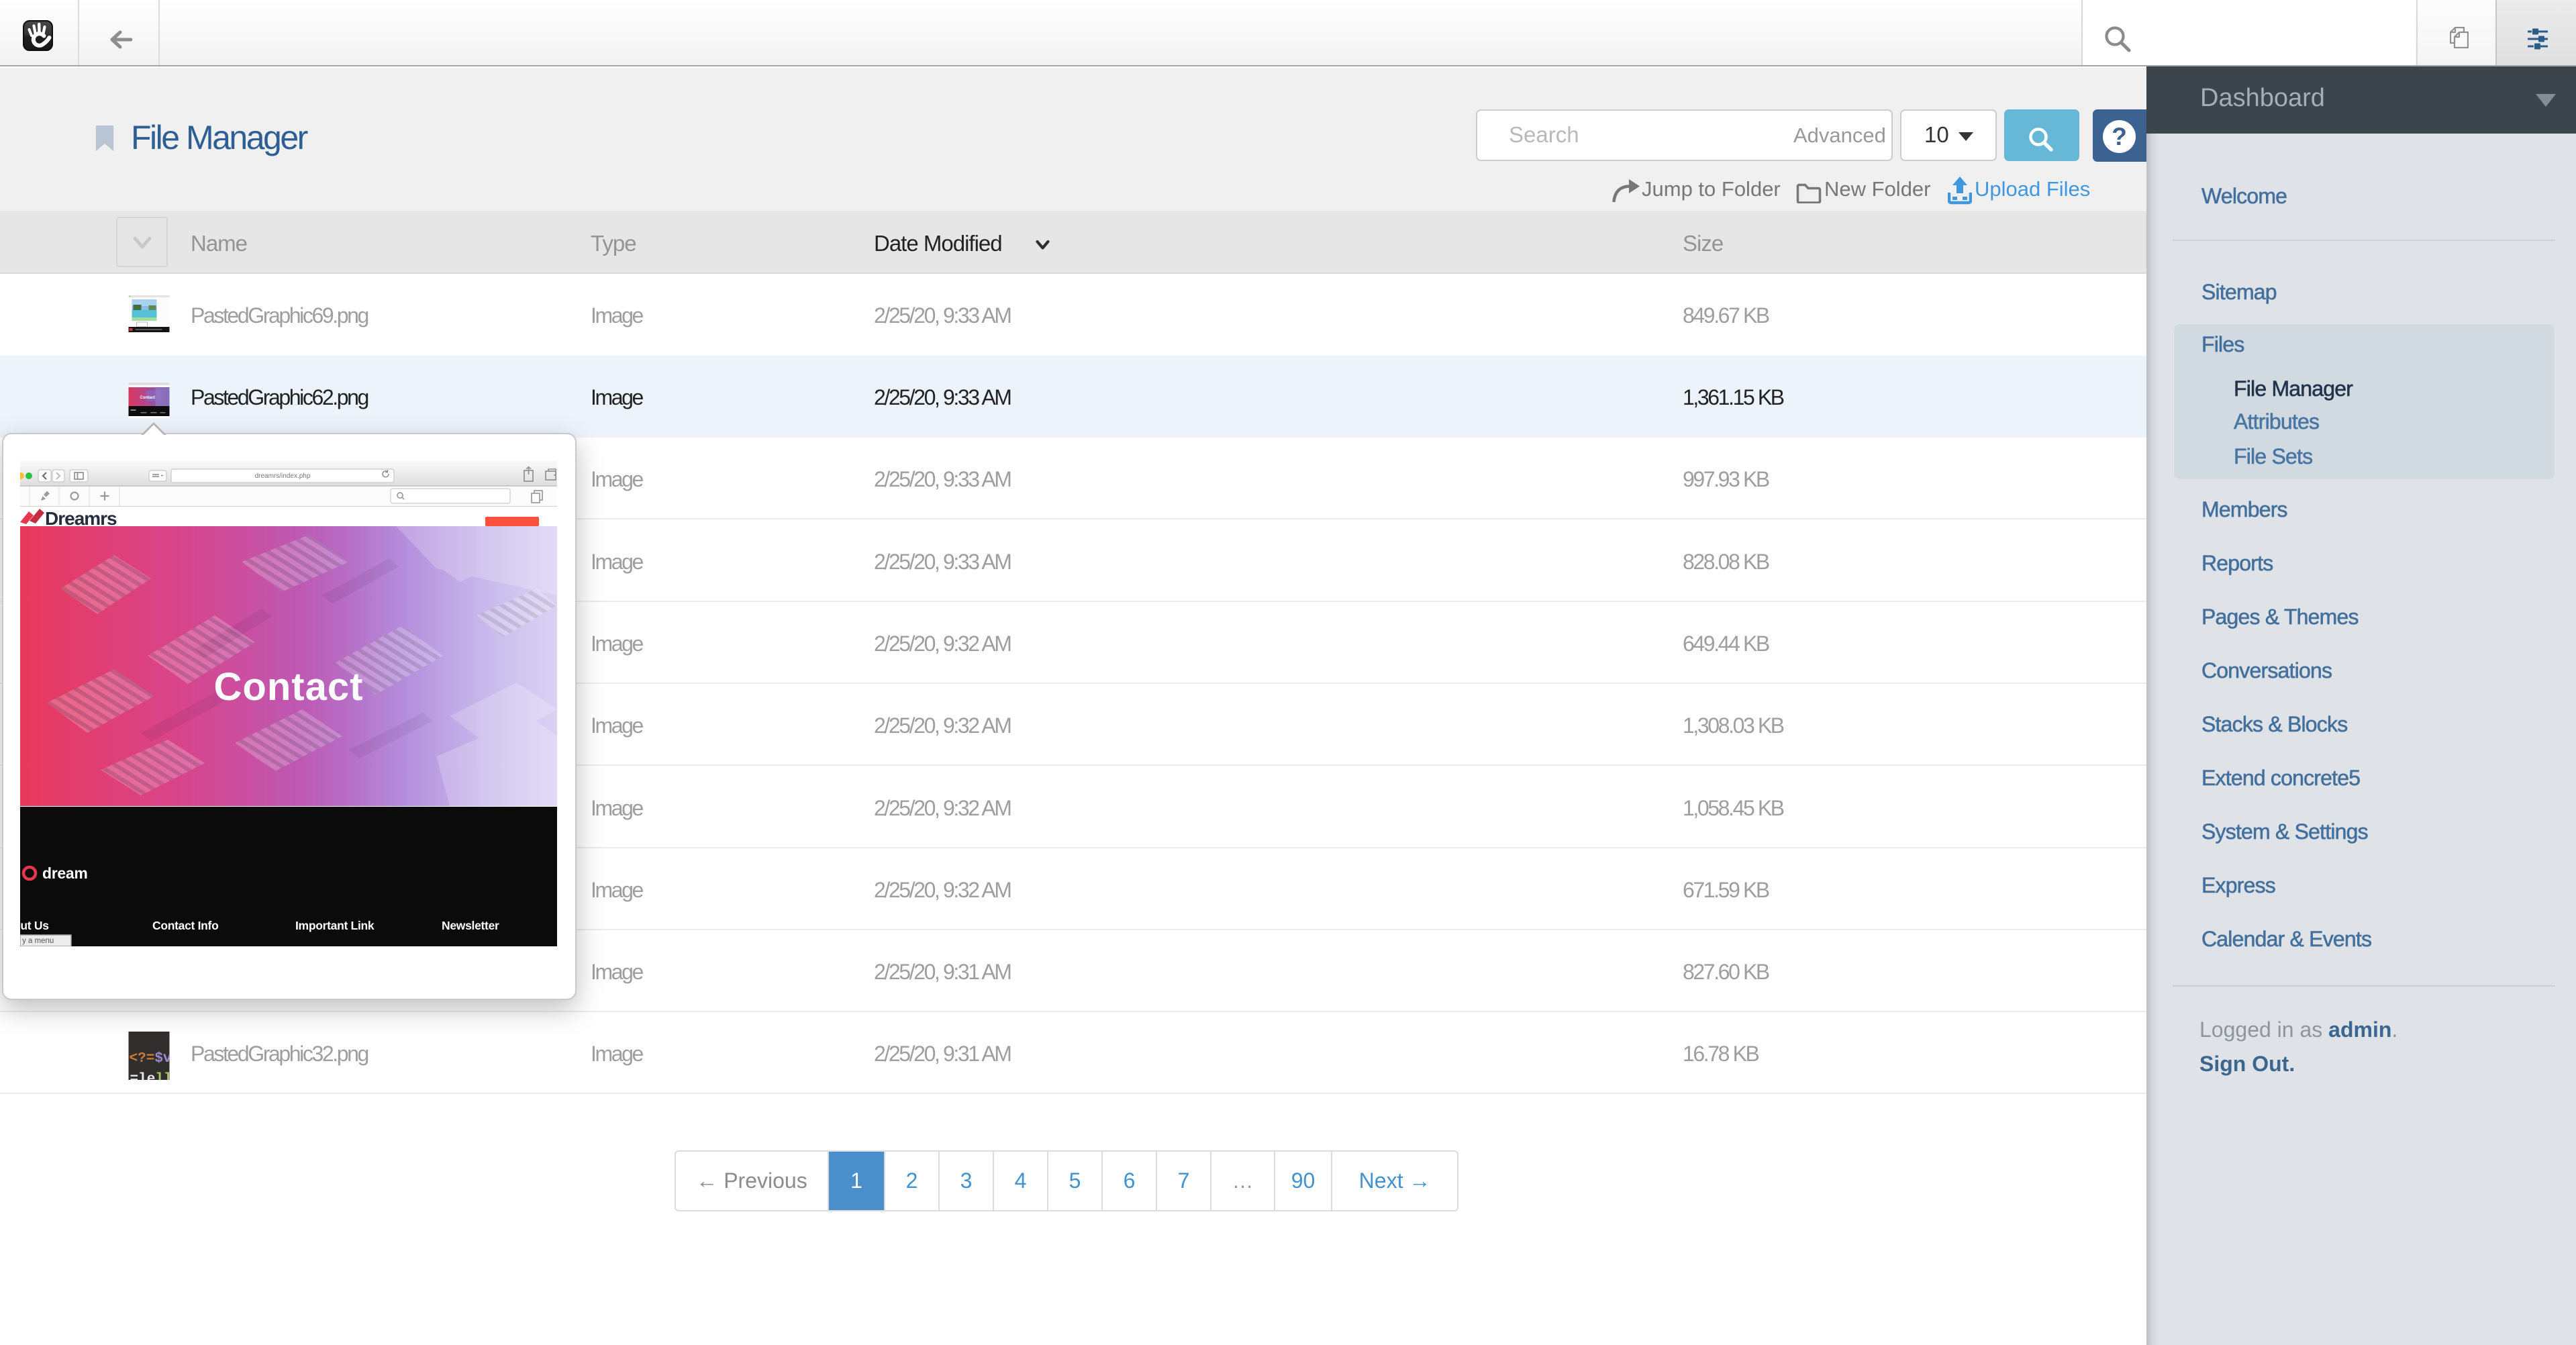 The width and height of the screenshot is (2576, 1345). Describe the element at coordinates (34, 925) in the screenshot. I see `svg-text: out Us` at that location.